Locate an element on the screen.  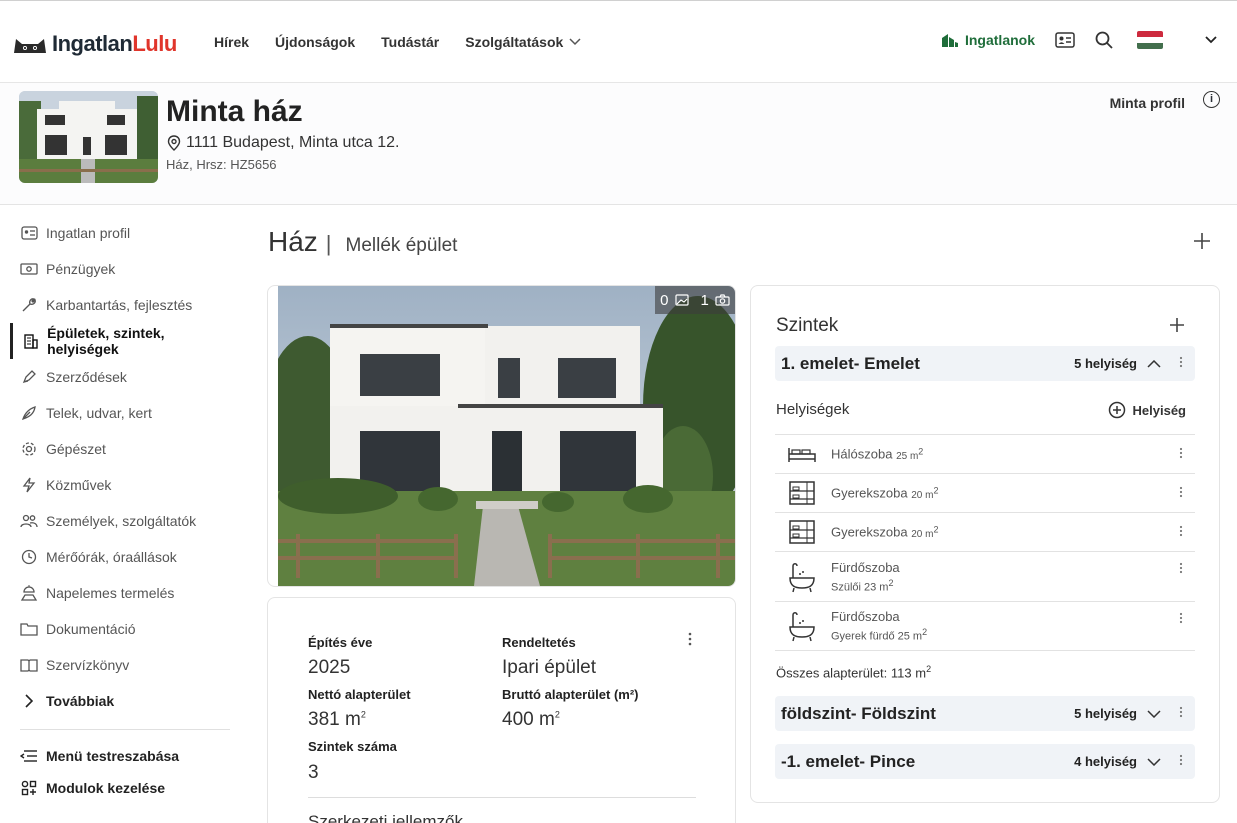
tab-haz: Ház is located at coordinates (293, 242).